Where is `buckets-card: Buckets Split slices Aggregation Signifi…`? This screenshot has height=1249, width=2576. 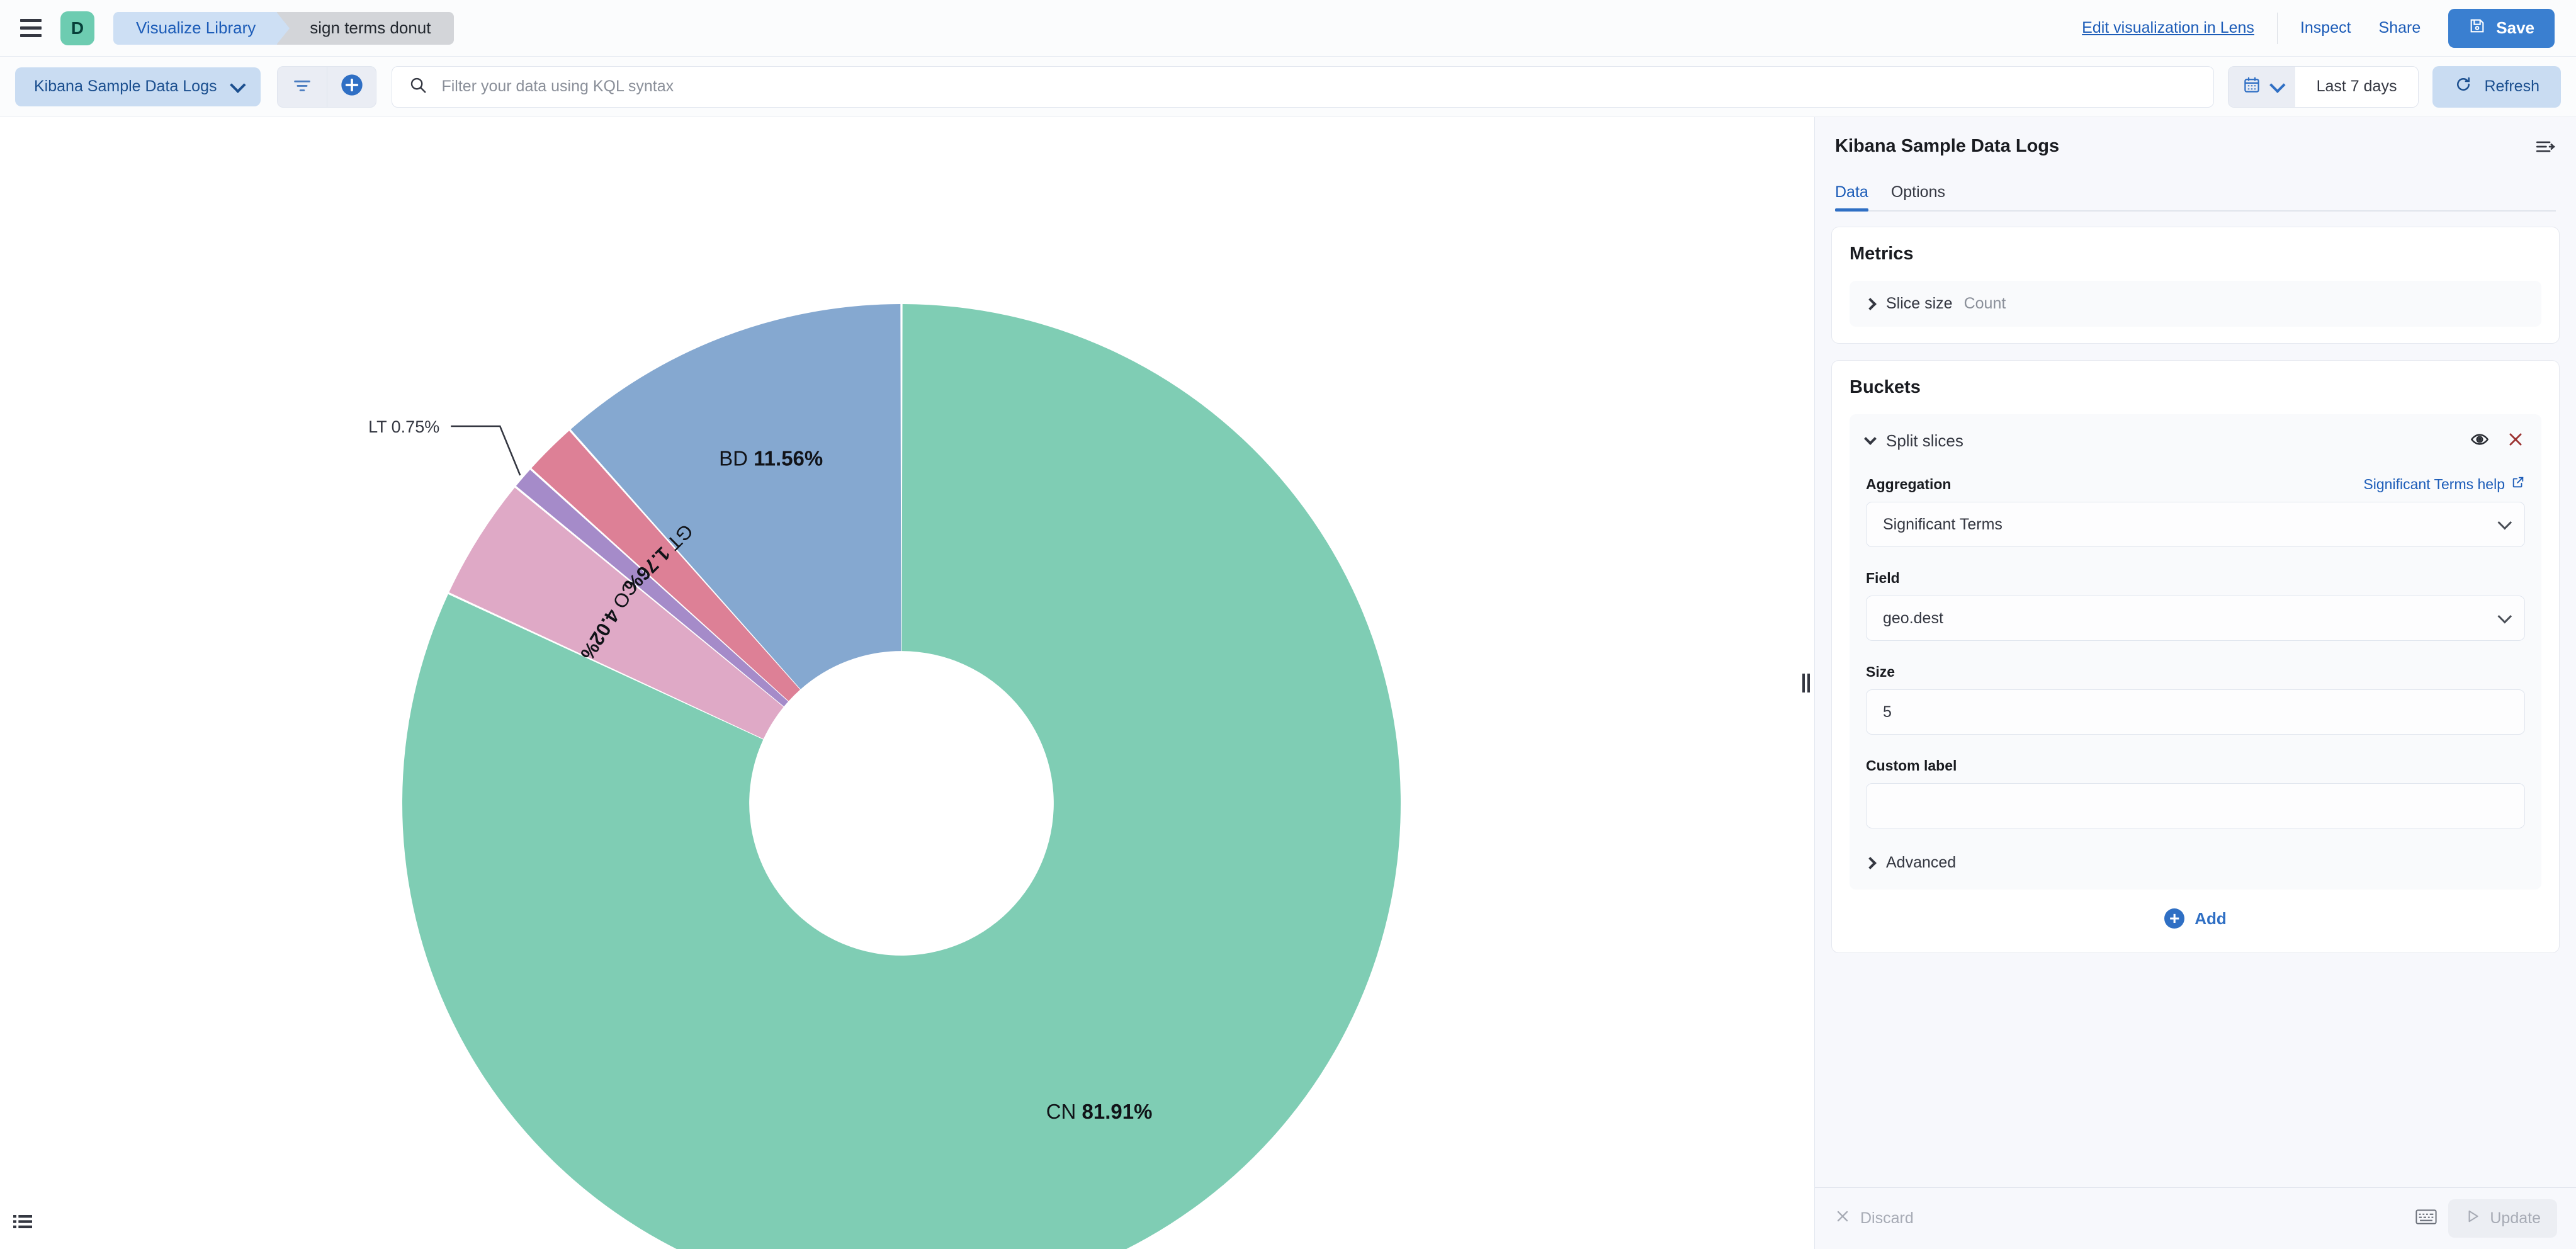
buckets-card: Buckets Split slices Aggregation Signifi… is located at coordinates (2195, 656).